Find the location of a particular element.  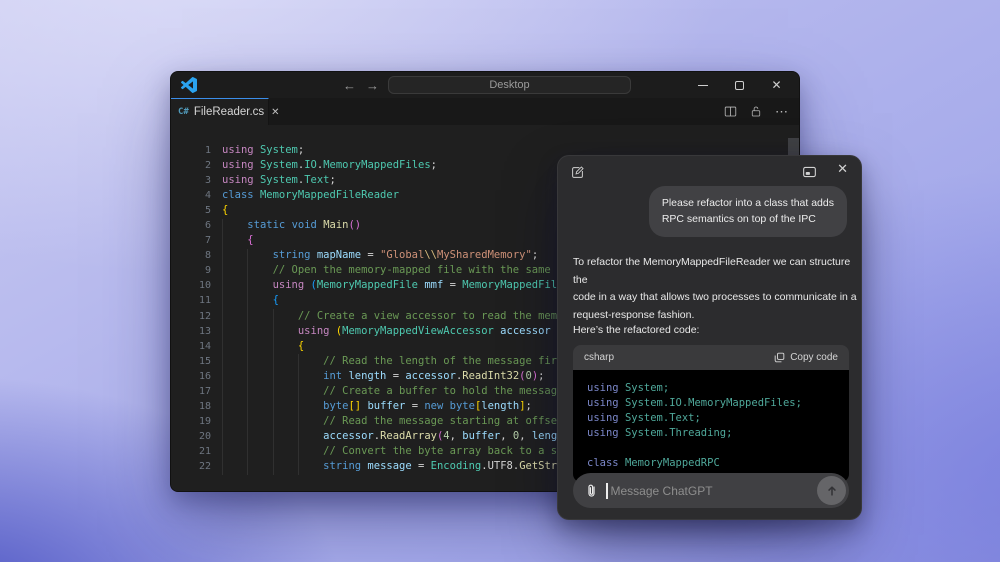

compose-icon is located at coordinates (578, 172).